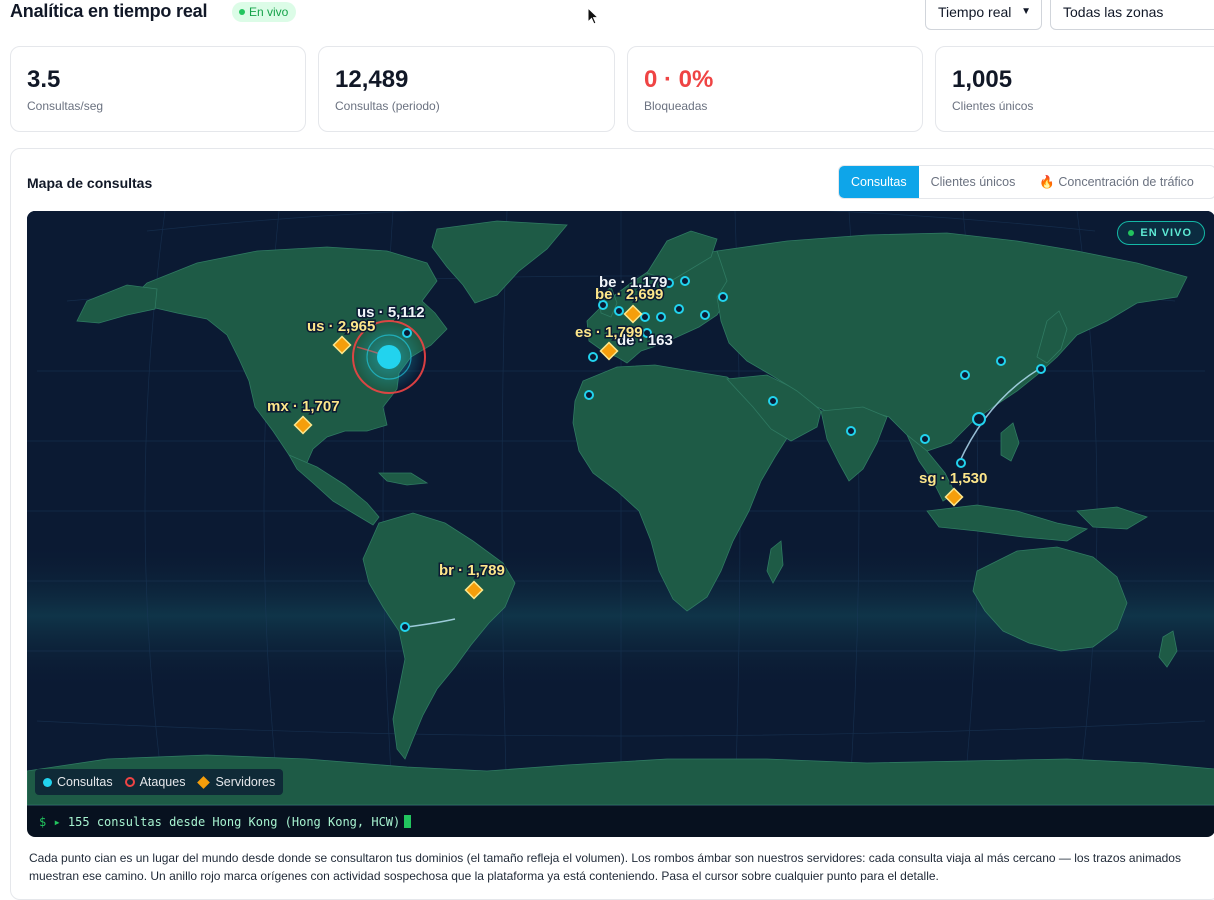  I want to click on time-range-value: Tiempo real, so click(975, 12).